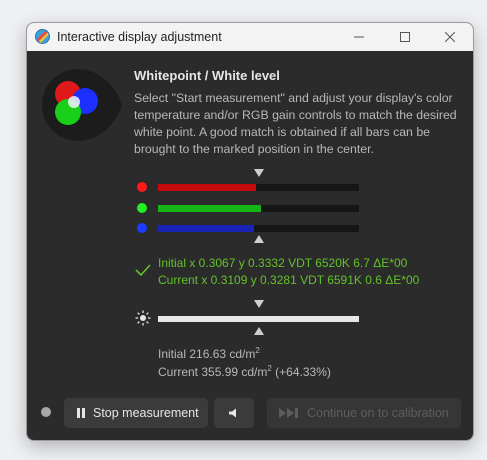 The width and height of the screenshot is (487, 460). What do you see at coordinates (143, 318) in the screenshot?
I see `brightness-icon` at bounding box center [143, 318].